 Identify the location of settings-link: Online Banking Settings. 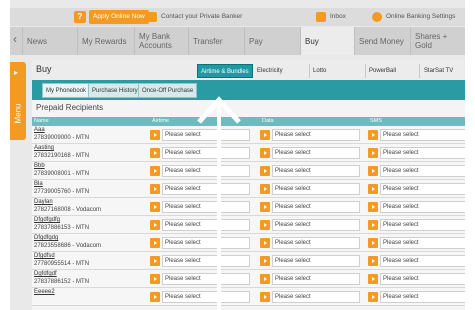
(420, 17).